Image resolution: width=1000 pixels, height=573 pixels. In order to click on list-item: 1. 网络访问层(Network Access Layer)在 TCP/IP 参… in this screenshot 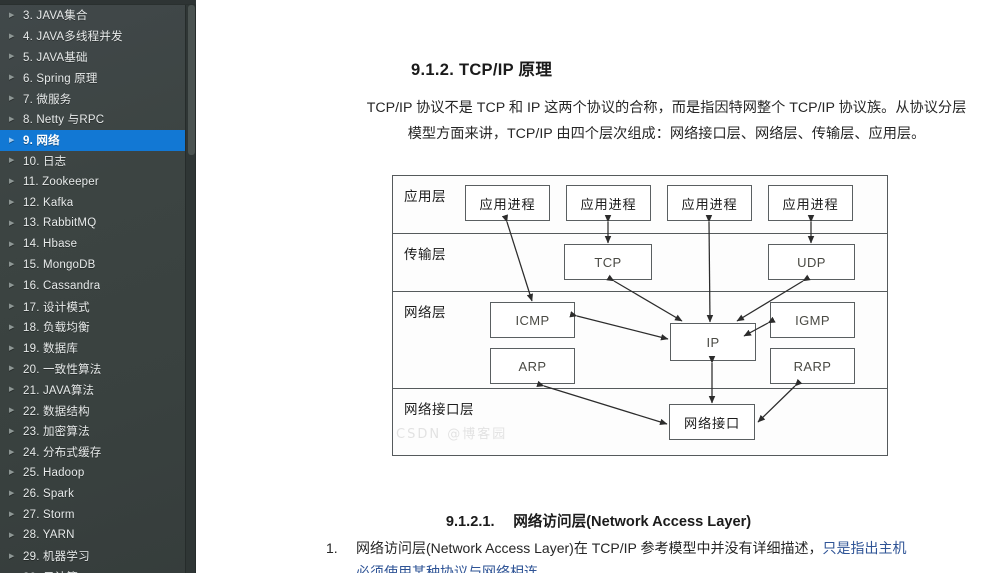, I will do `click(661, 554)`.